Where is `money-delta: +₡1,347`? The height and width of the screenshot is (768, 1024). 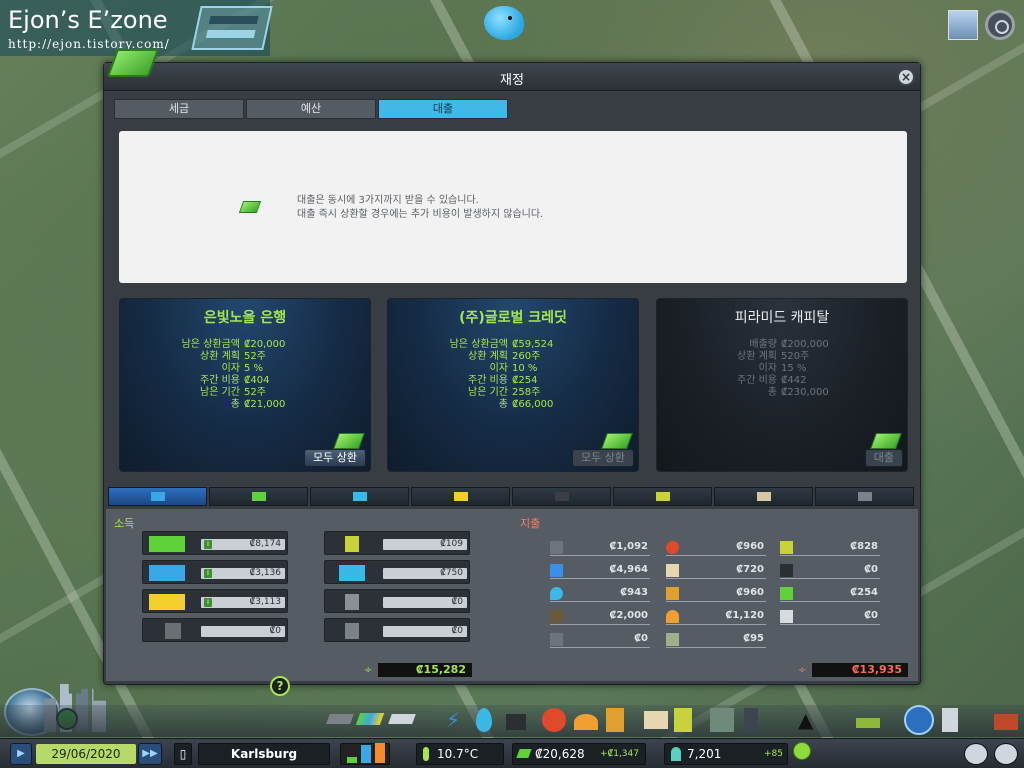 money-delta: +₡1,347 is located at coordinates (619, 754).